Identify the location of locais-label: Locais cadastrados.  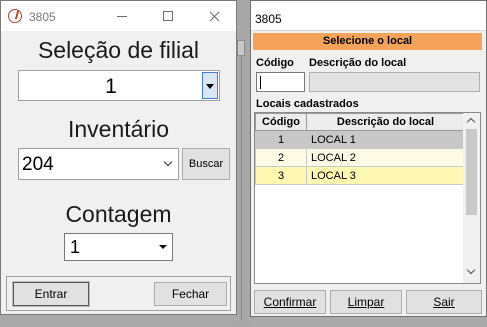
(307, 104).